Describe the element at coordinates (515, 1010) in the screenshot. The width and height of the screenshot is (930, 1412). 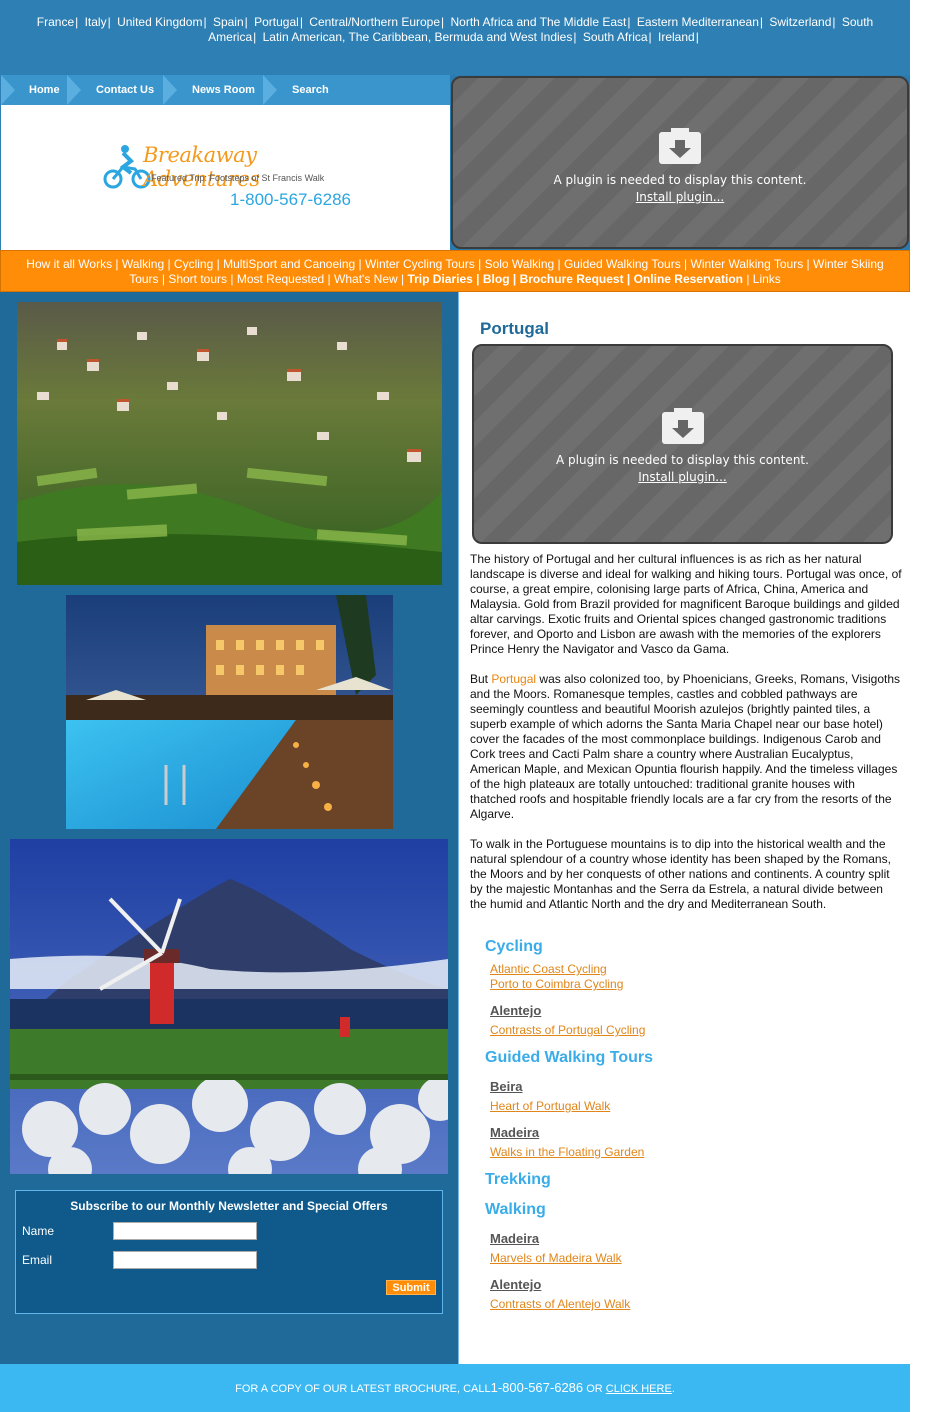
I see `alentejo-heading: Alentejo` at that location.